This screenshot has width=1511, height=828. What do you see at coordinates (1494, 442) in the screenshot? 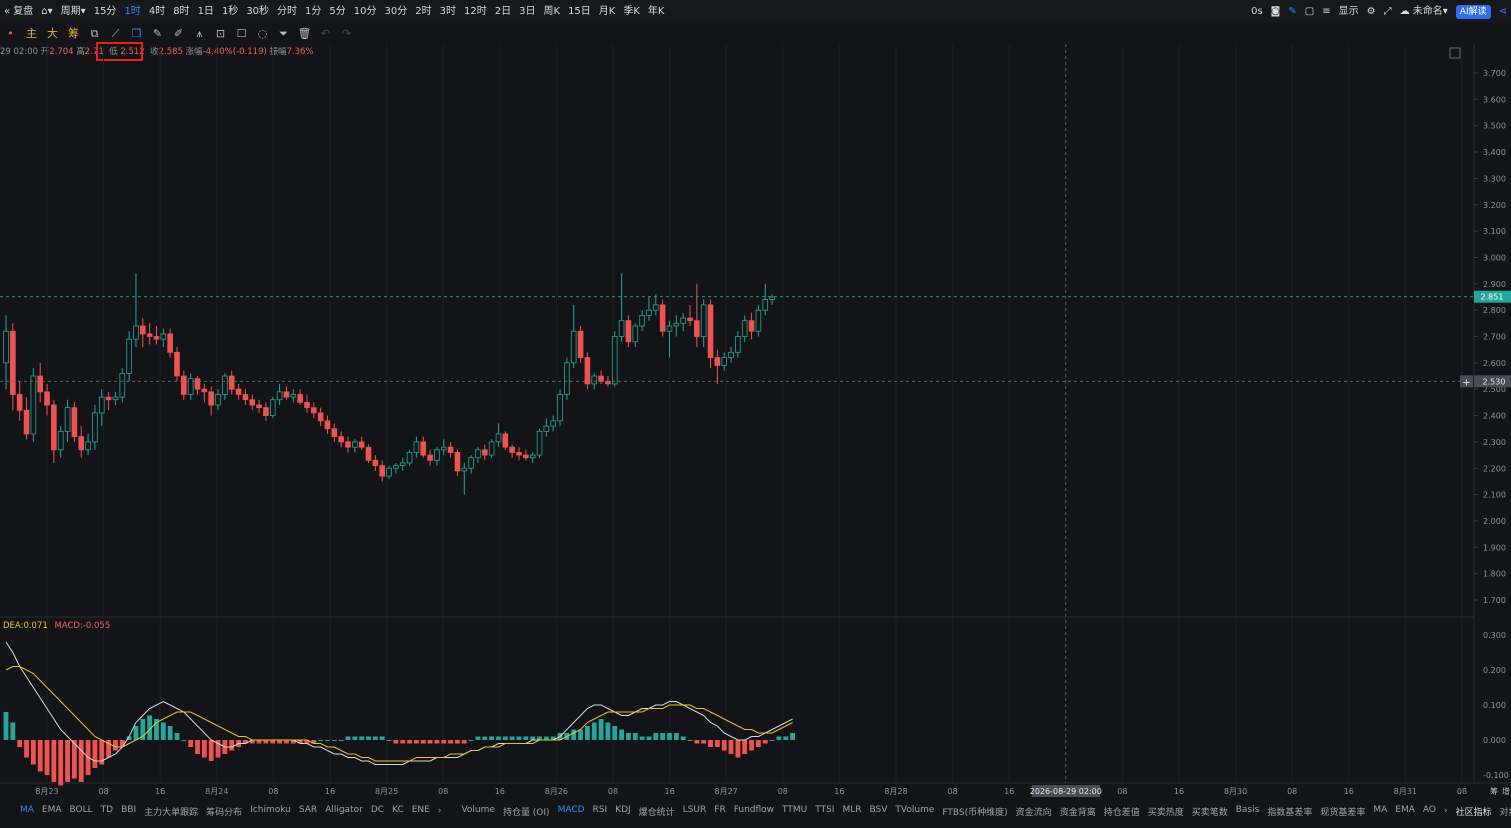
I see `price-tick-label: 2.300` at bounding box center [1494, 442].